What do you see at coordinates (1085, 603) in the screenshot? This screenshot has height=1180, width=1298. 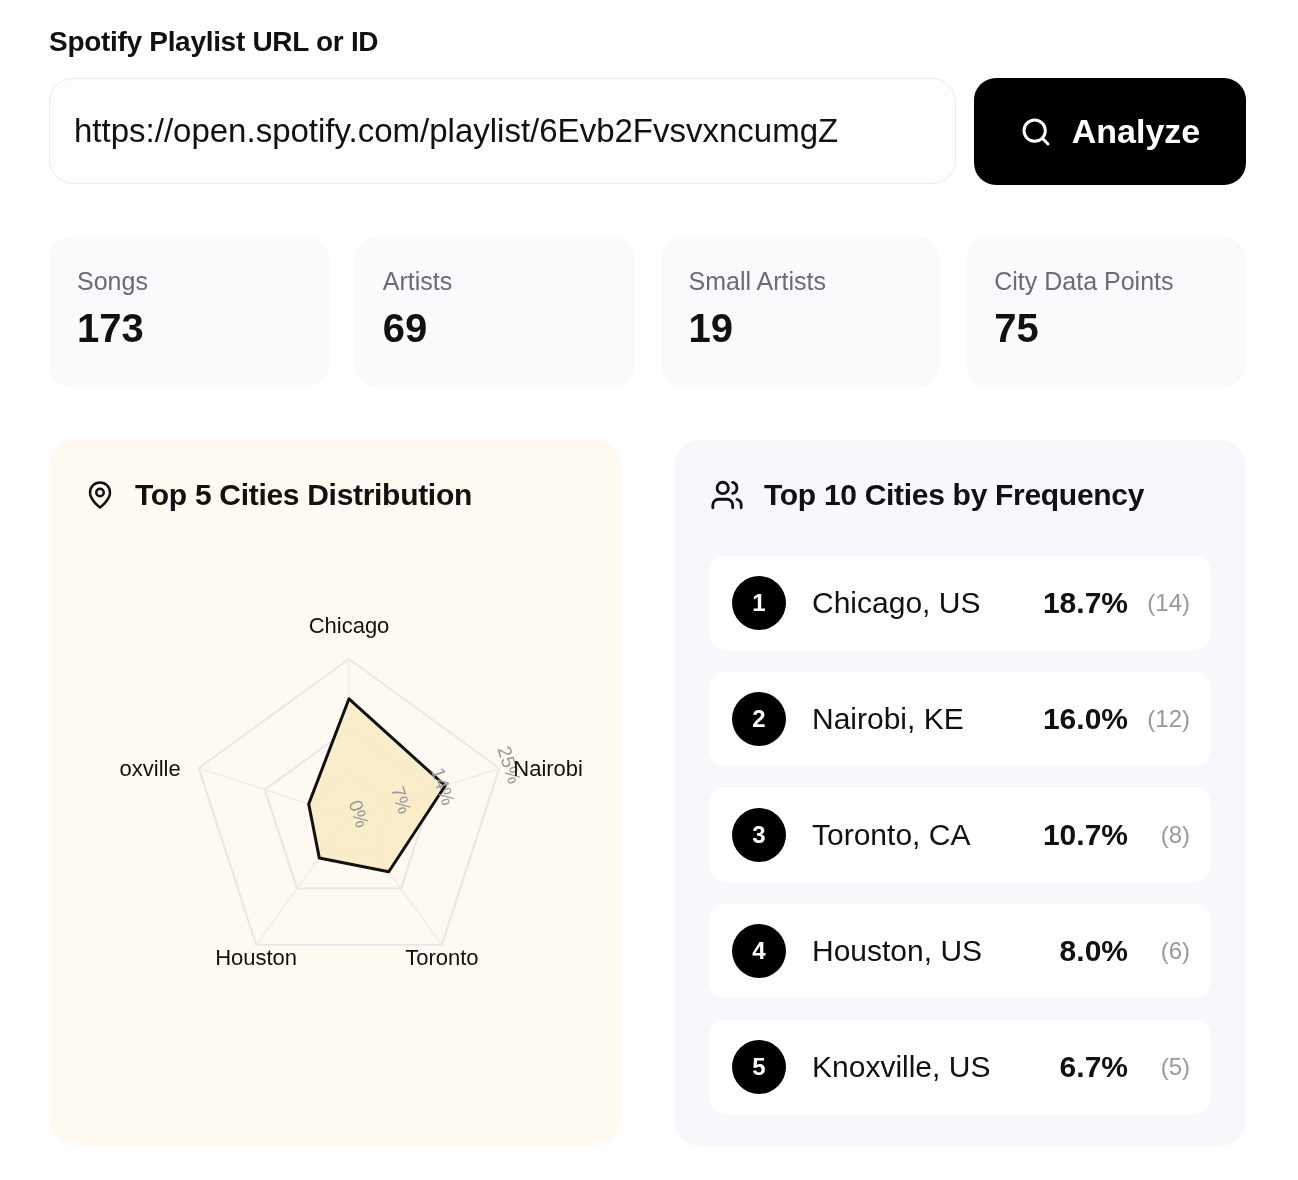 I see `city-percent: 18.7%` at bounding box center [1085, 603].